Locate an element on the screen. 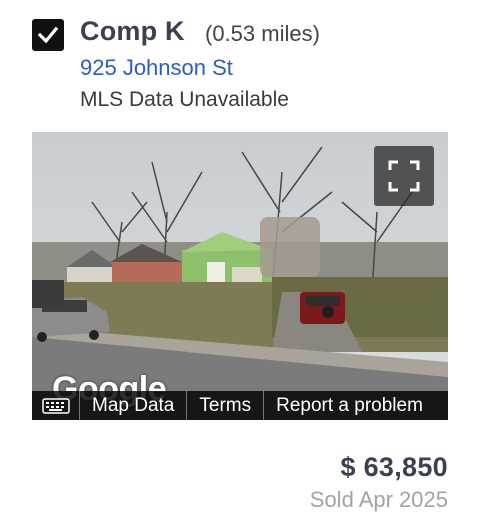  fullscreen-button is located at coordinates (404, 176).